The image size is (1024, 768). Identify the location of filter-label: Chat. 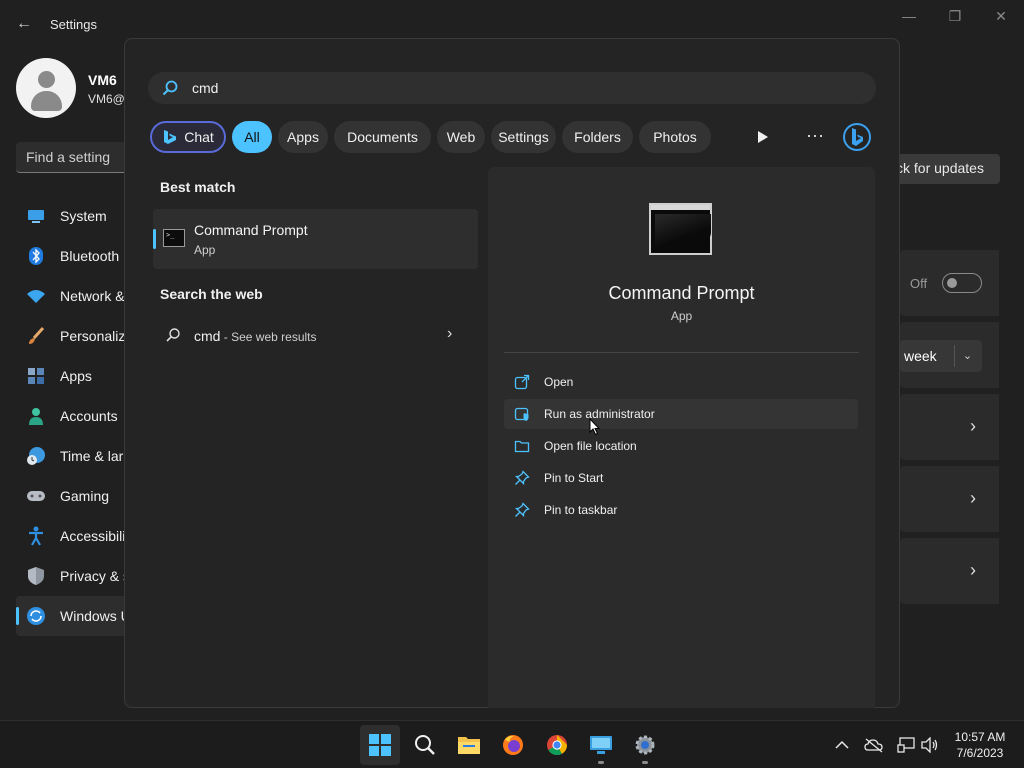
(199, 137).